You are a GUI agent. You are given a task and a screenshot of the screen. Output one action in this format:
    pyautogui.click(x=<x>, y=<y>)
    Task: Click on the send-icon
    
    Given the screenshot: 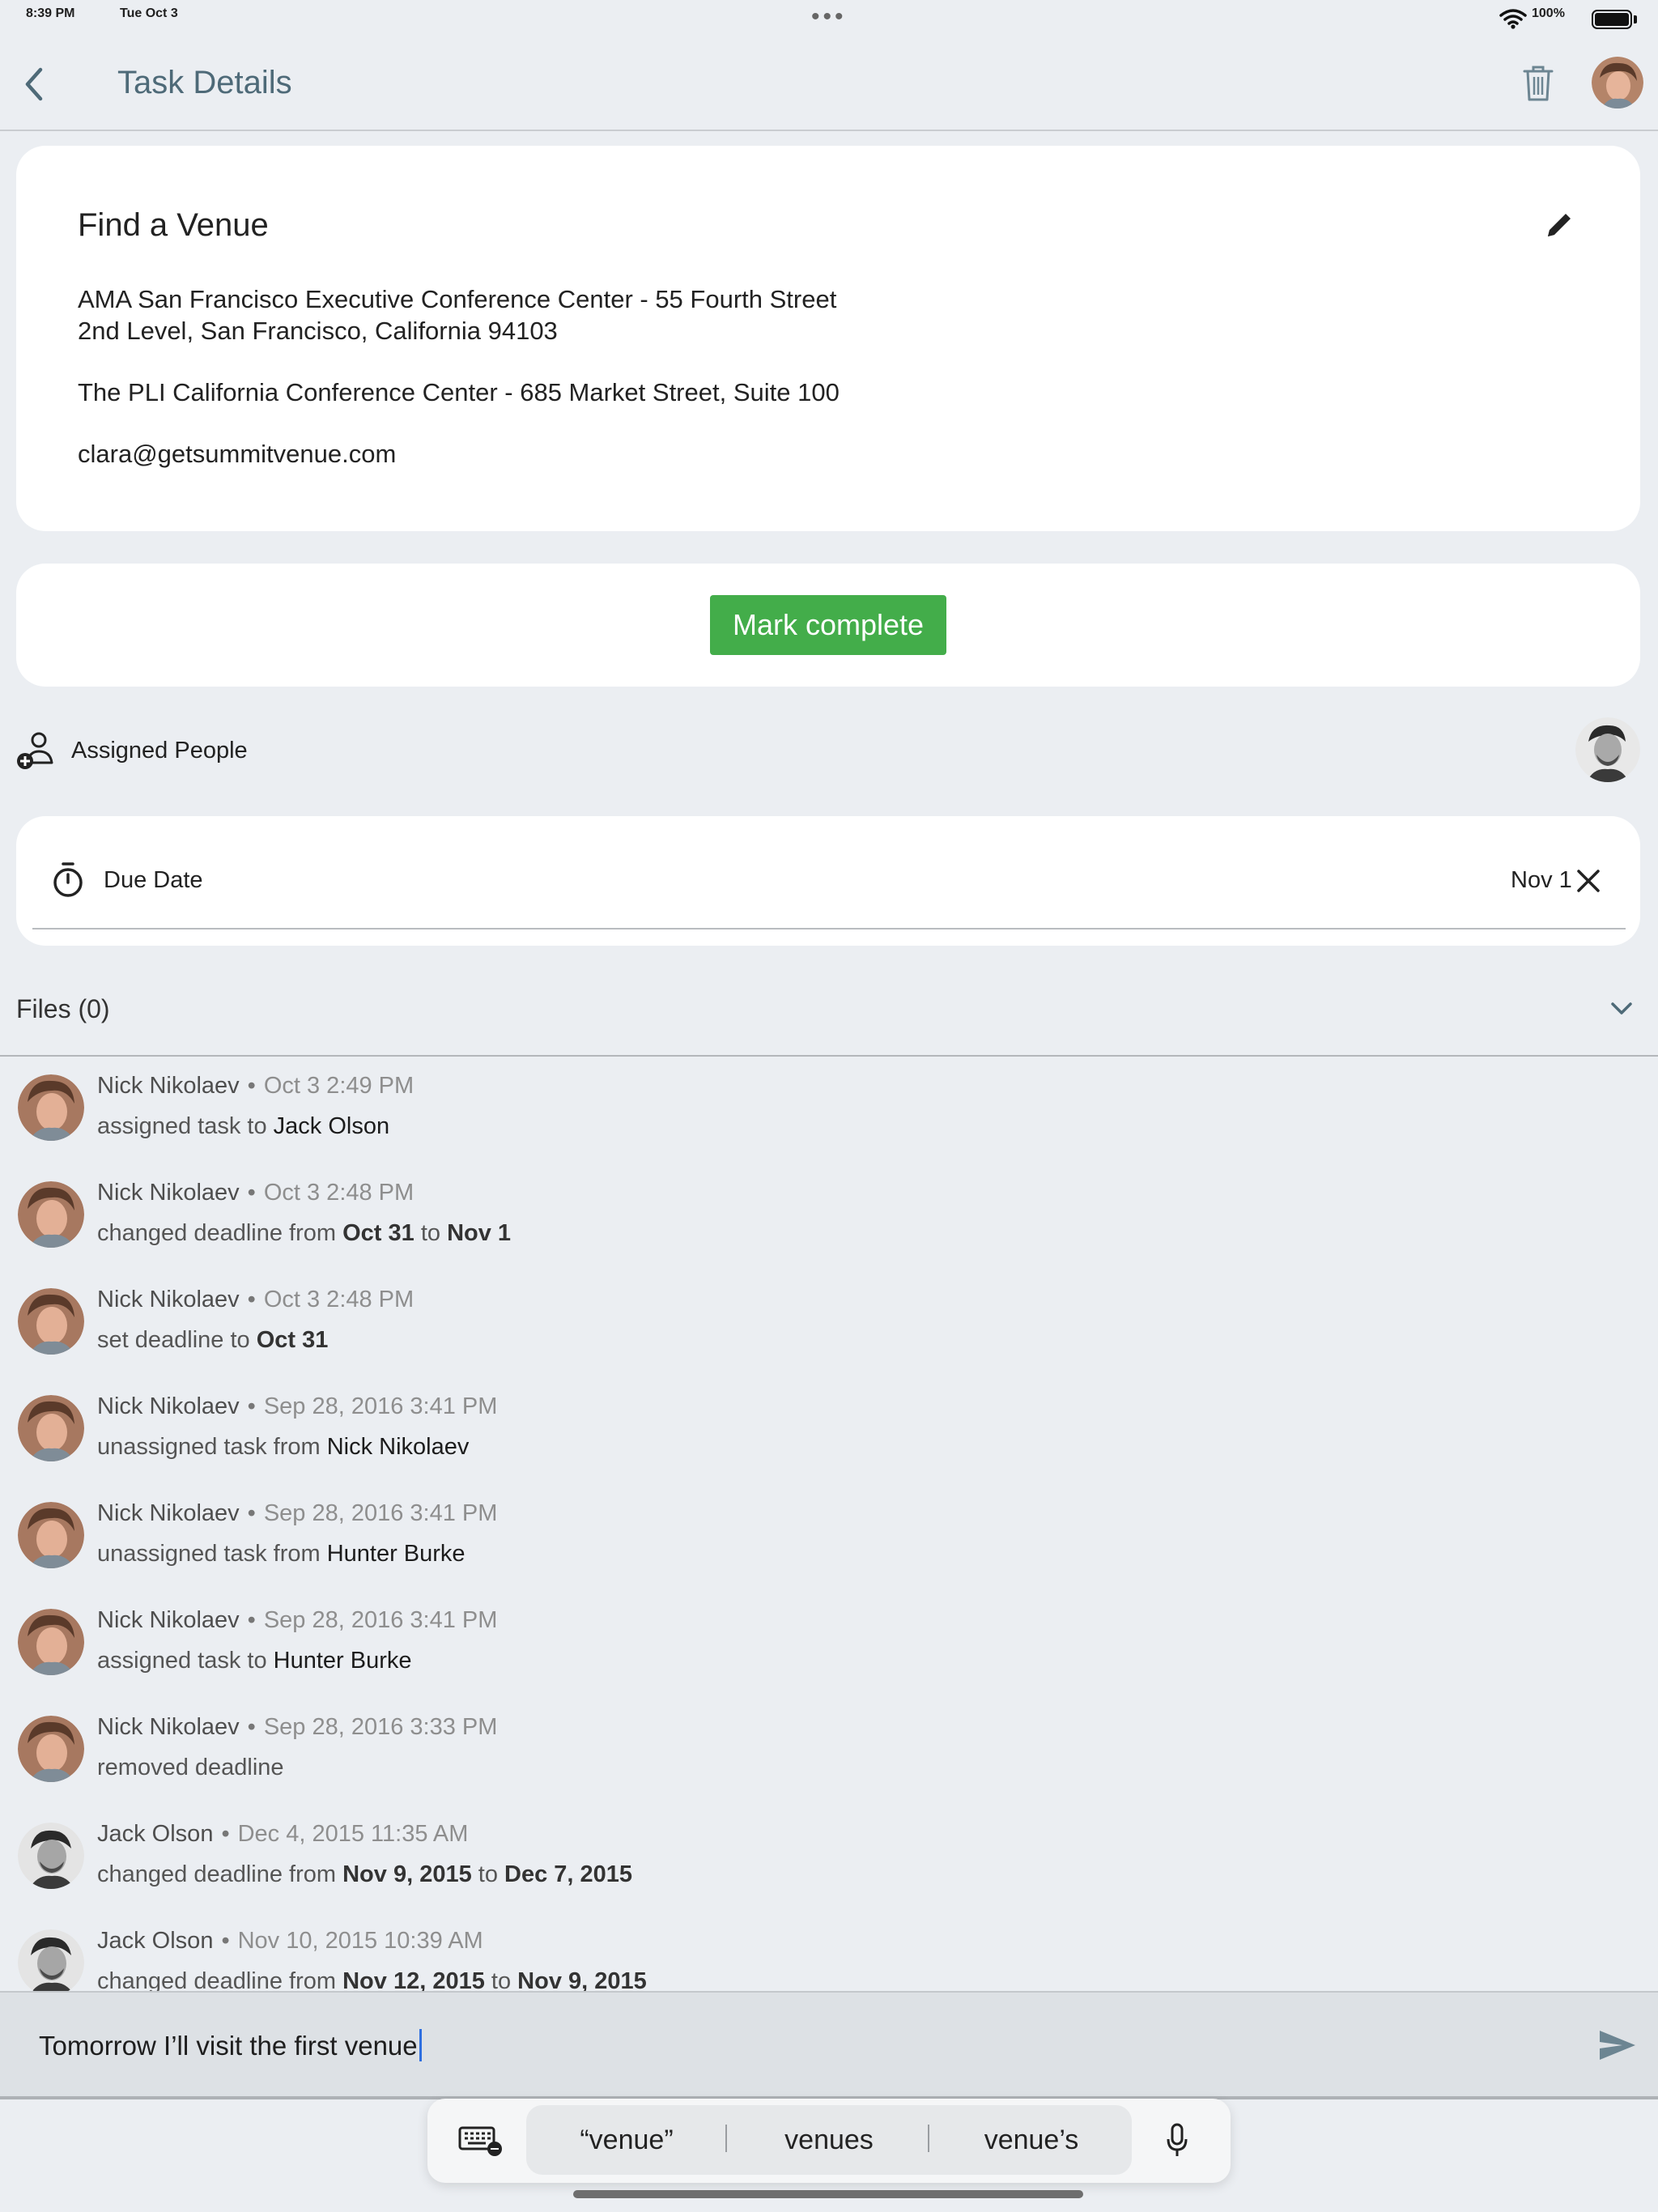 What is the action you would take?
    pyautogui.click(x=1617, y=2045)
    